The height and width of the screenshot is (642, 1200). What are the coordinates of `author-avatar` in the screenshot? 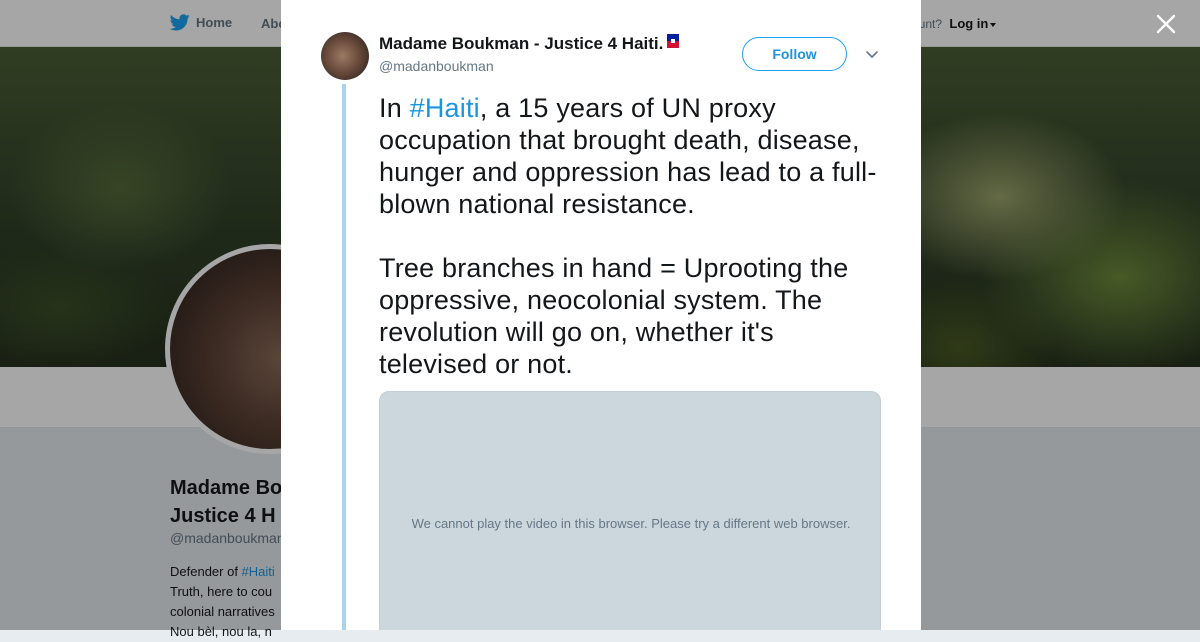 It's located at (345, 56).